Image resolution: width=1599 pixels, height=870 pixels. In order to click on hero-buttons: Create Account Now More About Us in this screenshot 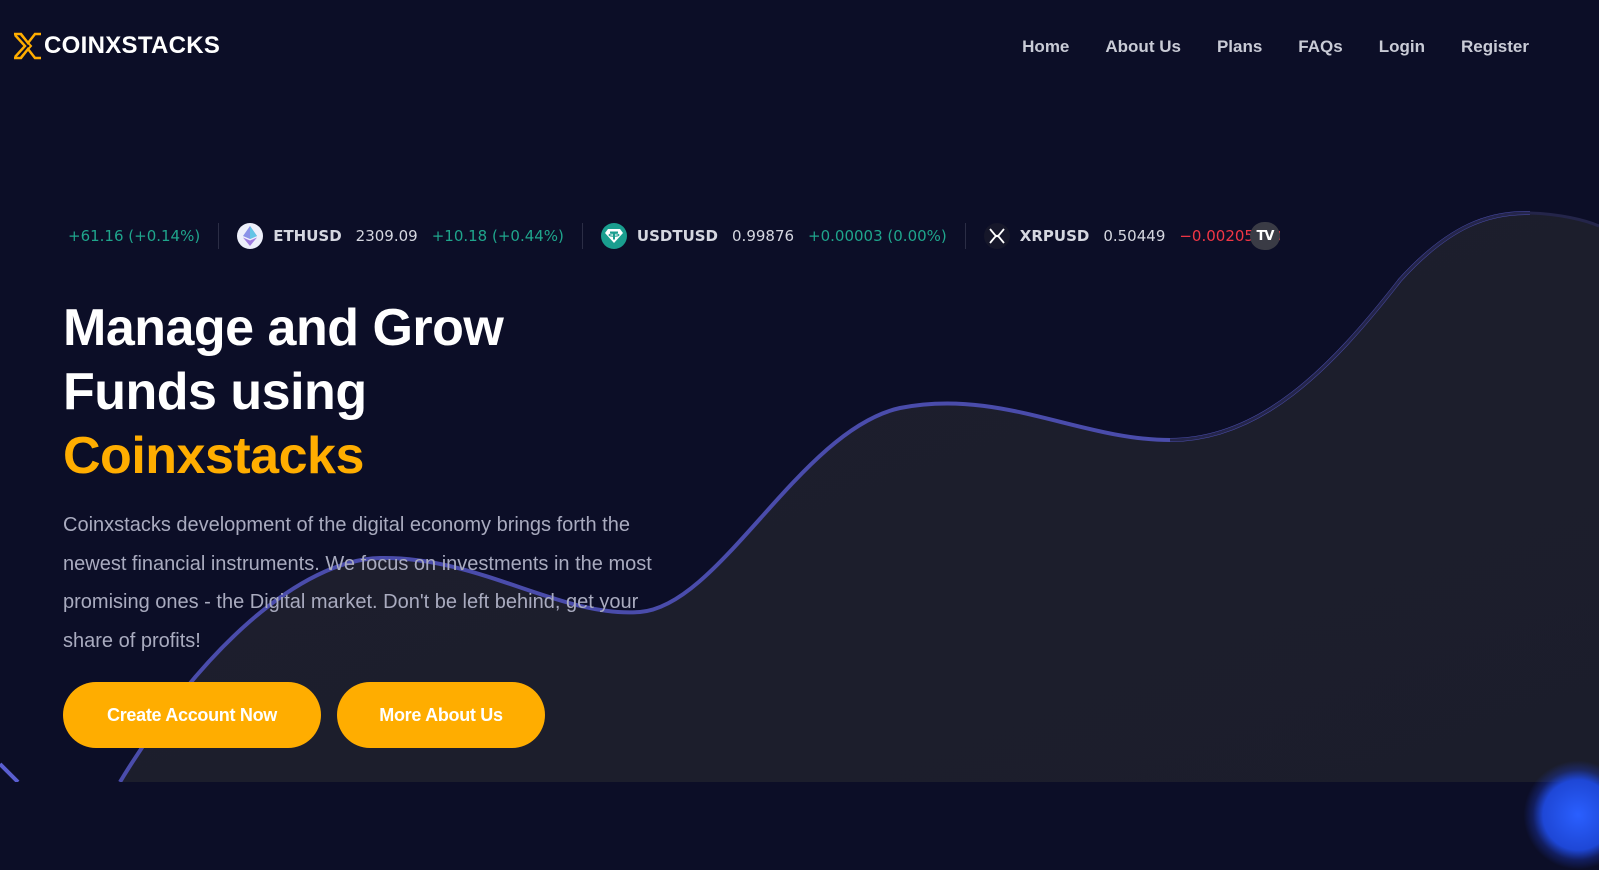, I will do `click(304, 715)`.